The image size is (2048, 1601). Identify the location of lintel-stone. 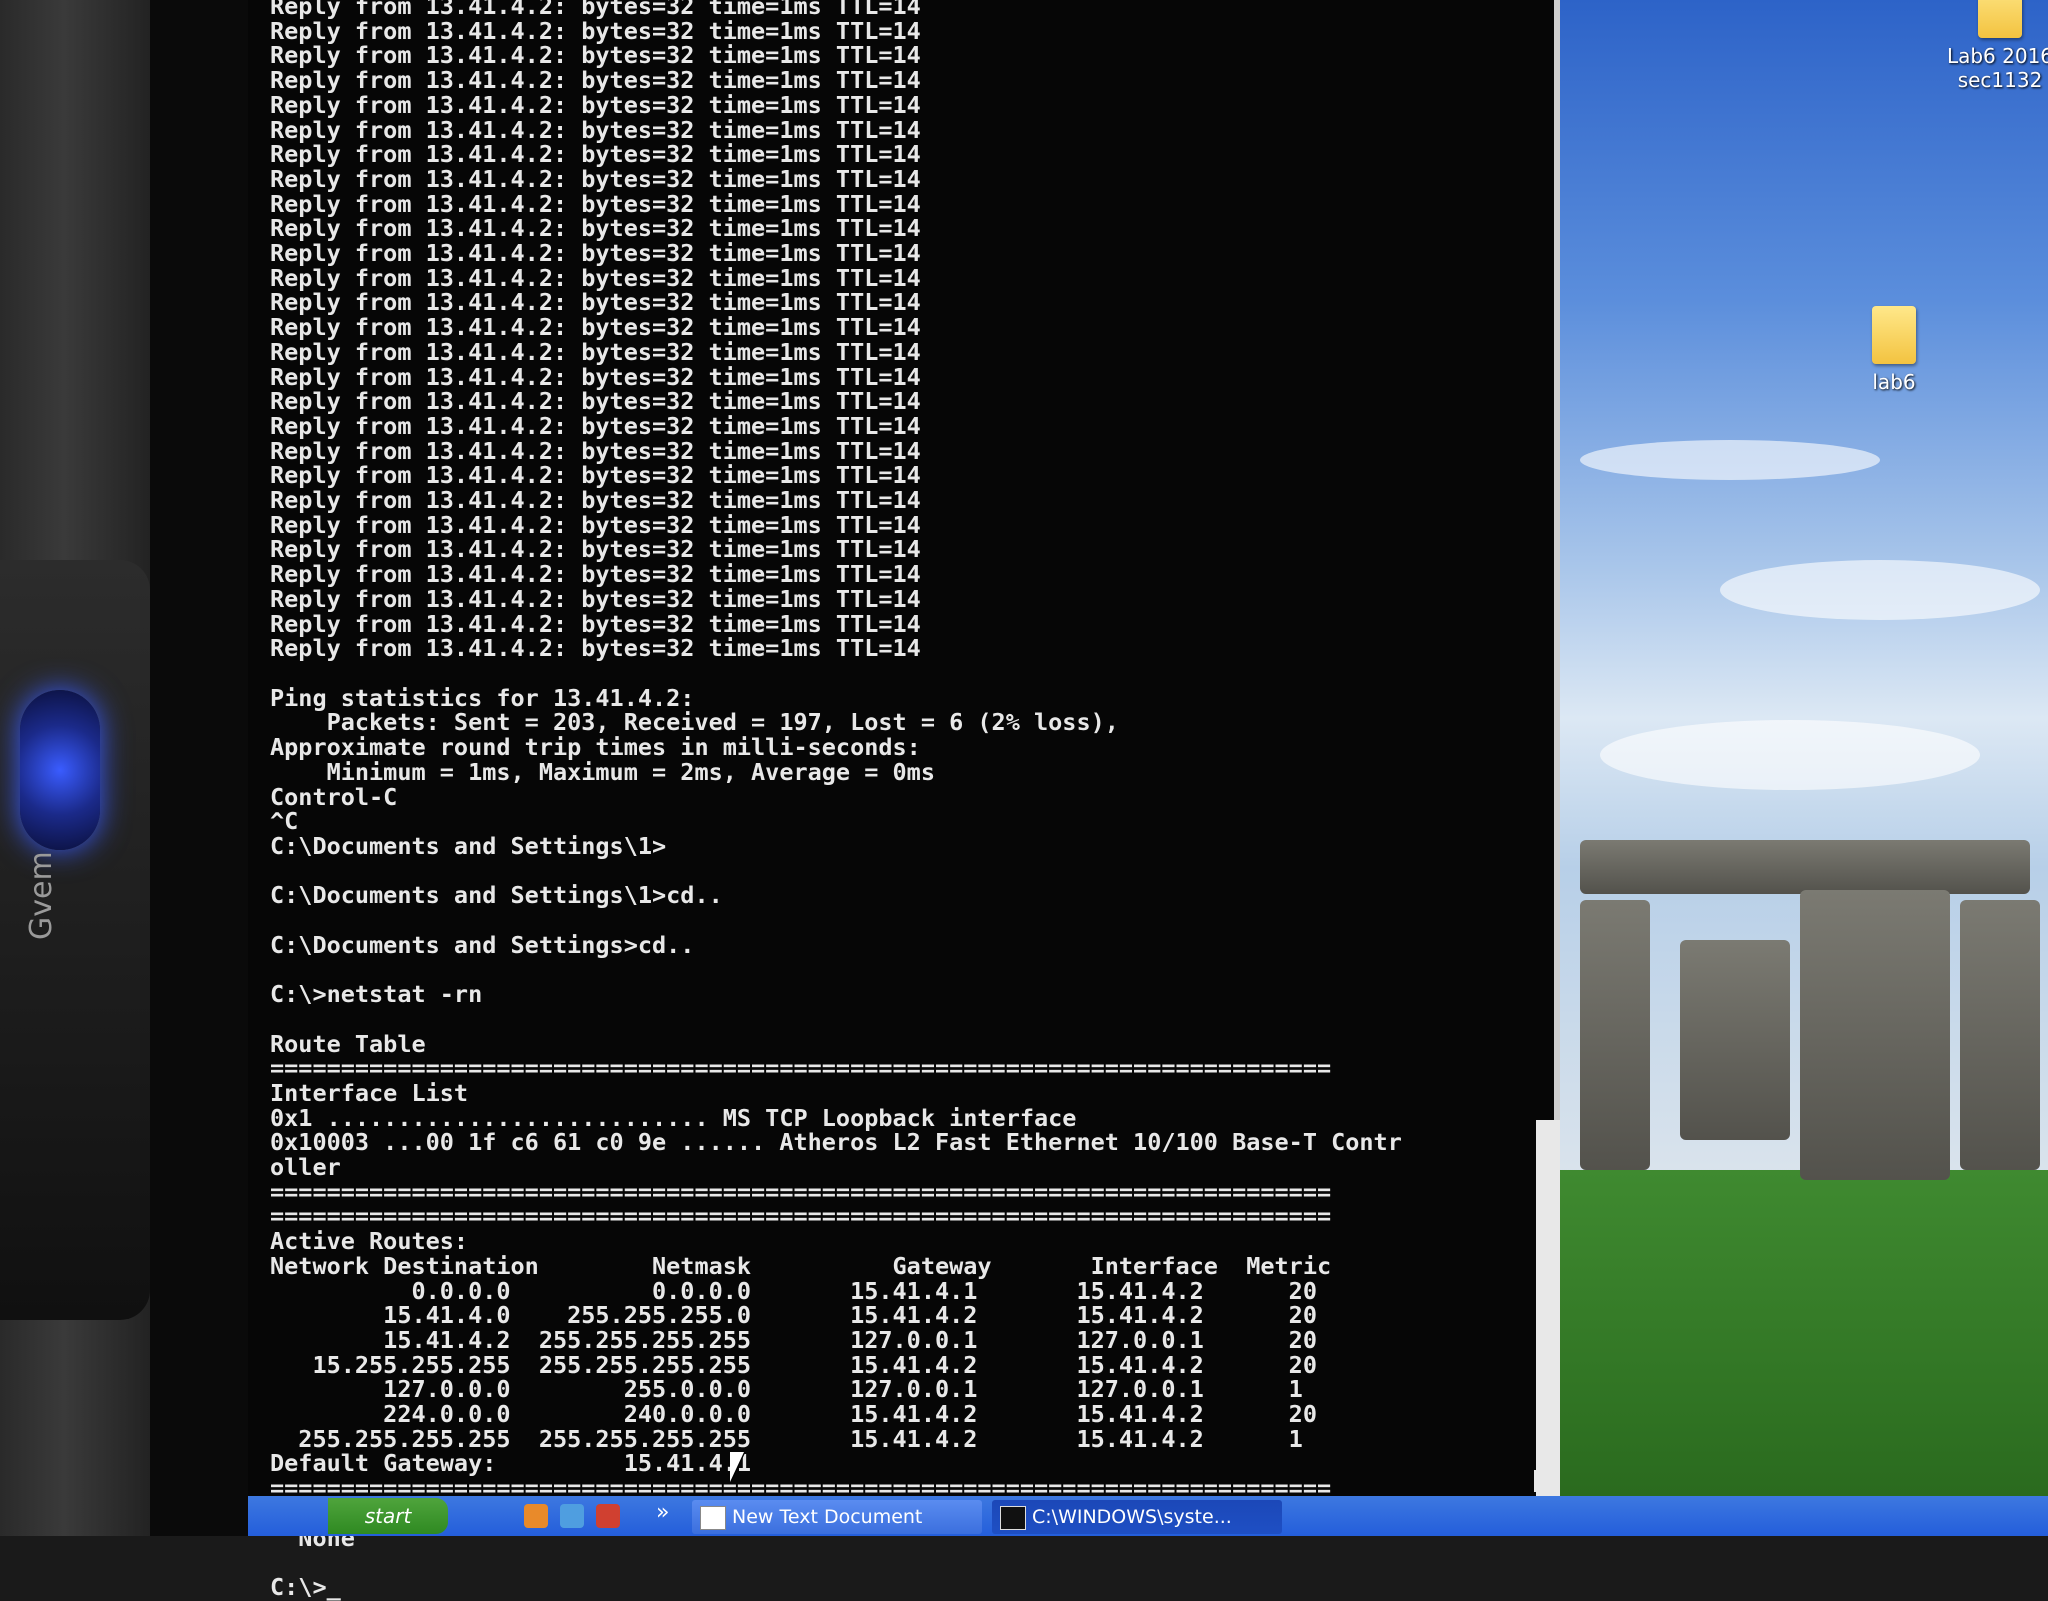
(1805, 867).